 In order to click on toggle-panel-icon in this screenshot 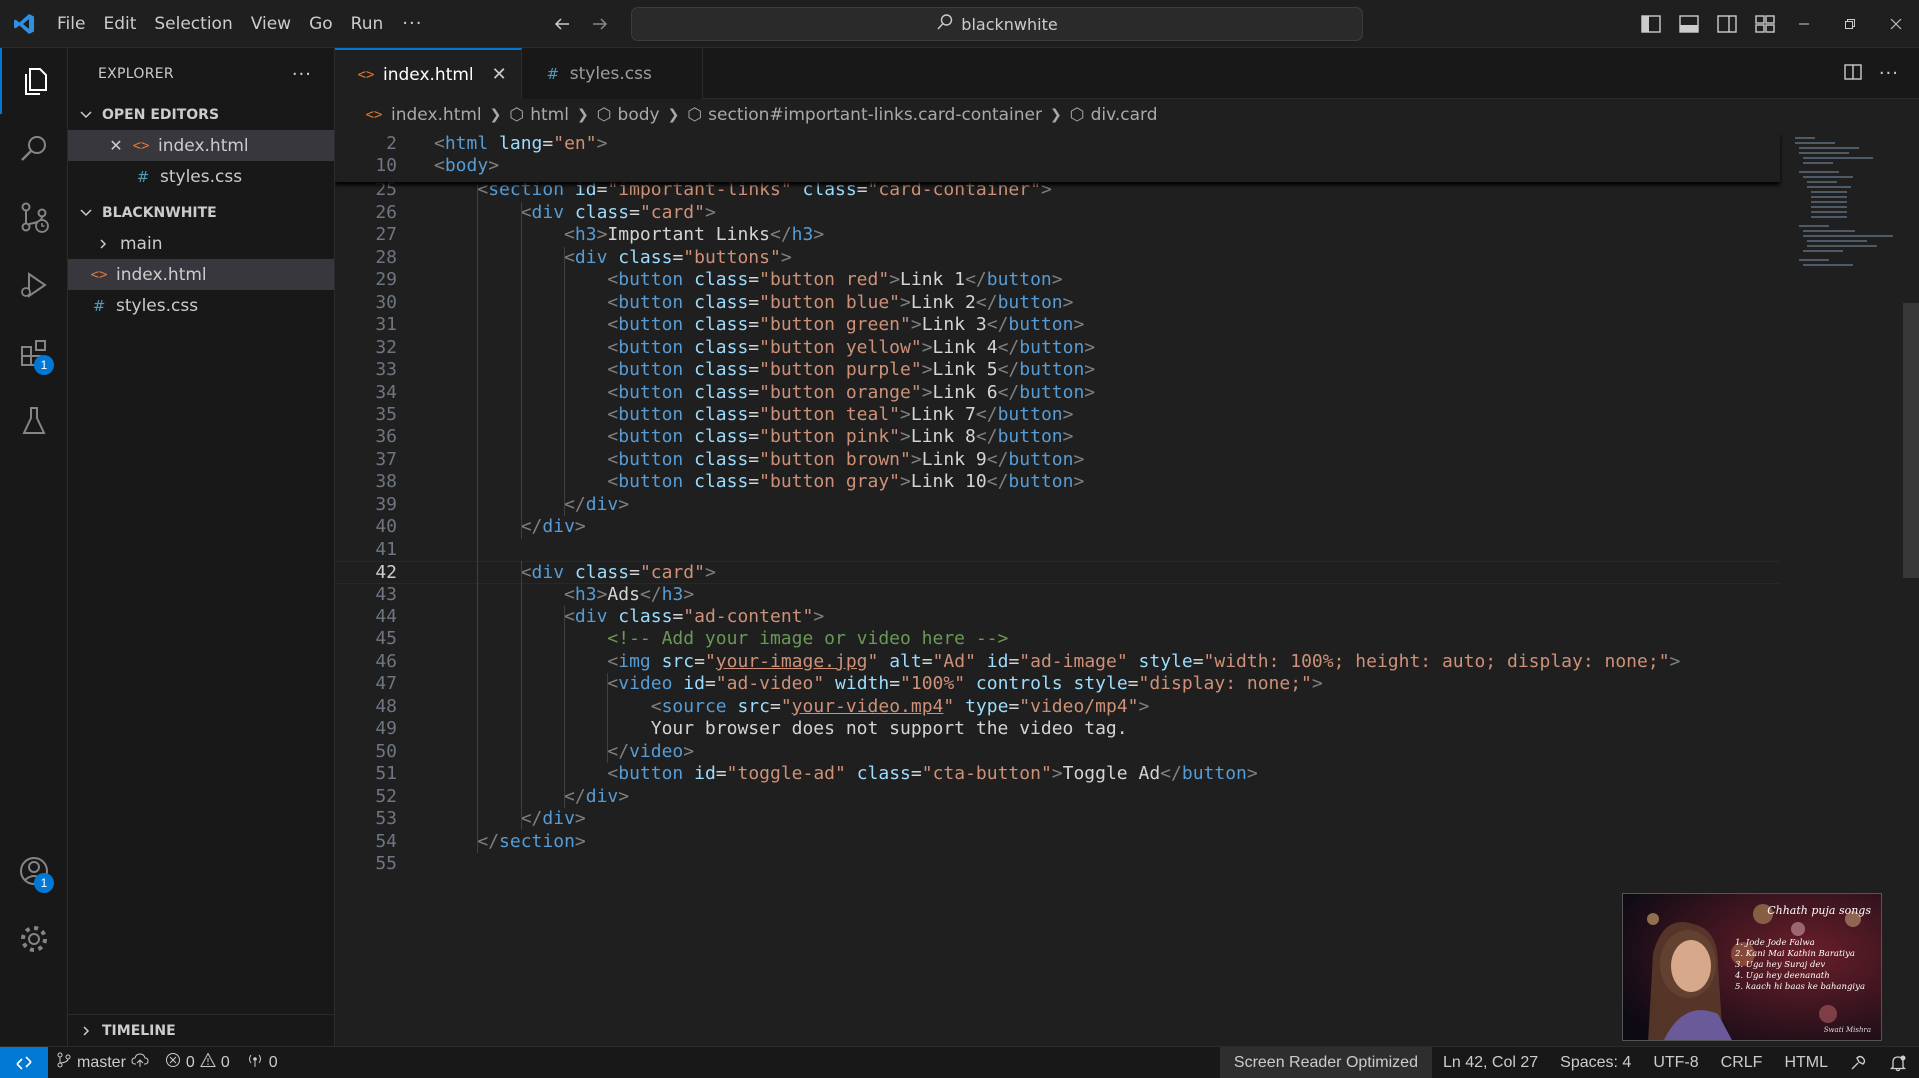, I will do `click(1689, 24)`.